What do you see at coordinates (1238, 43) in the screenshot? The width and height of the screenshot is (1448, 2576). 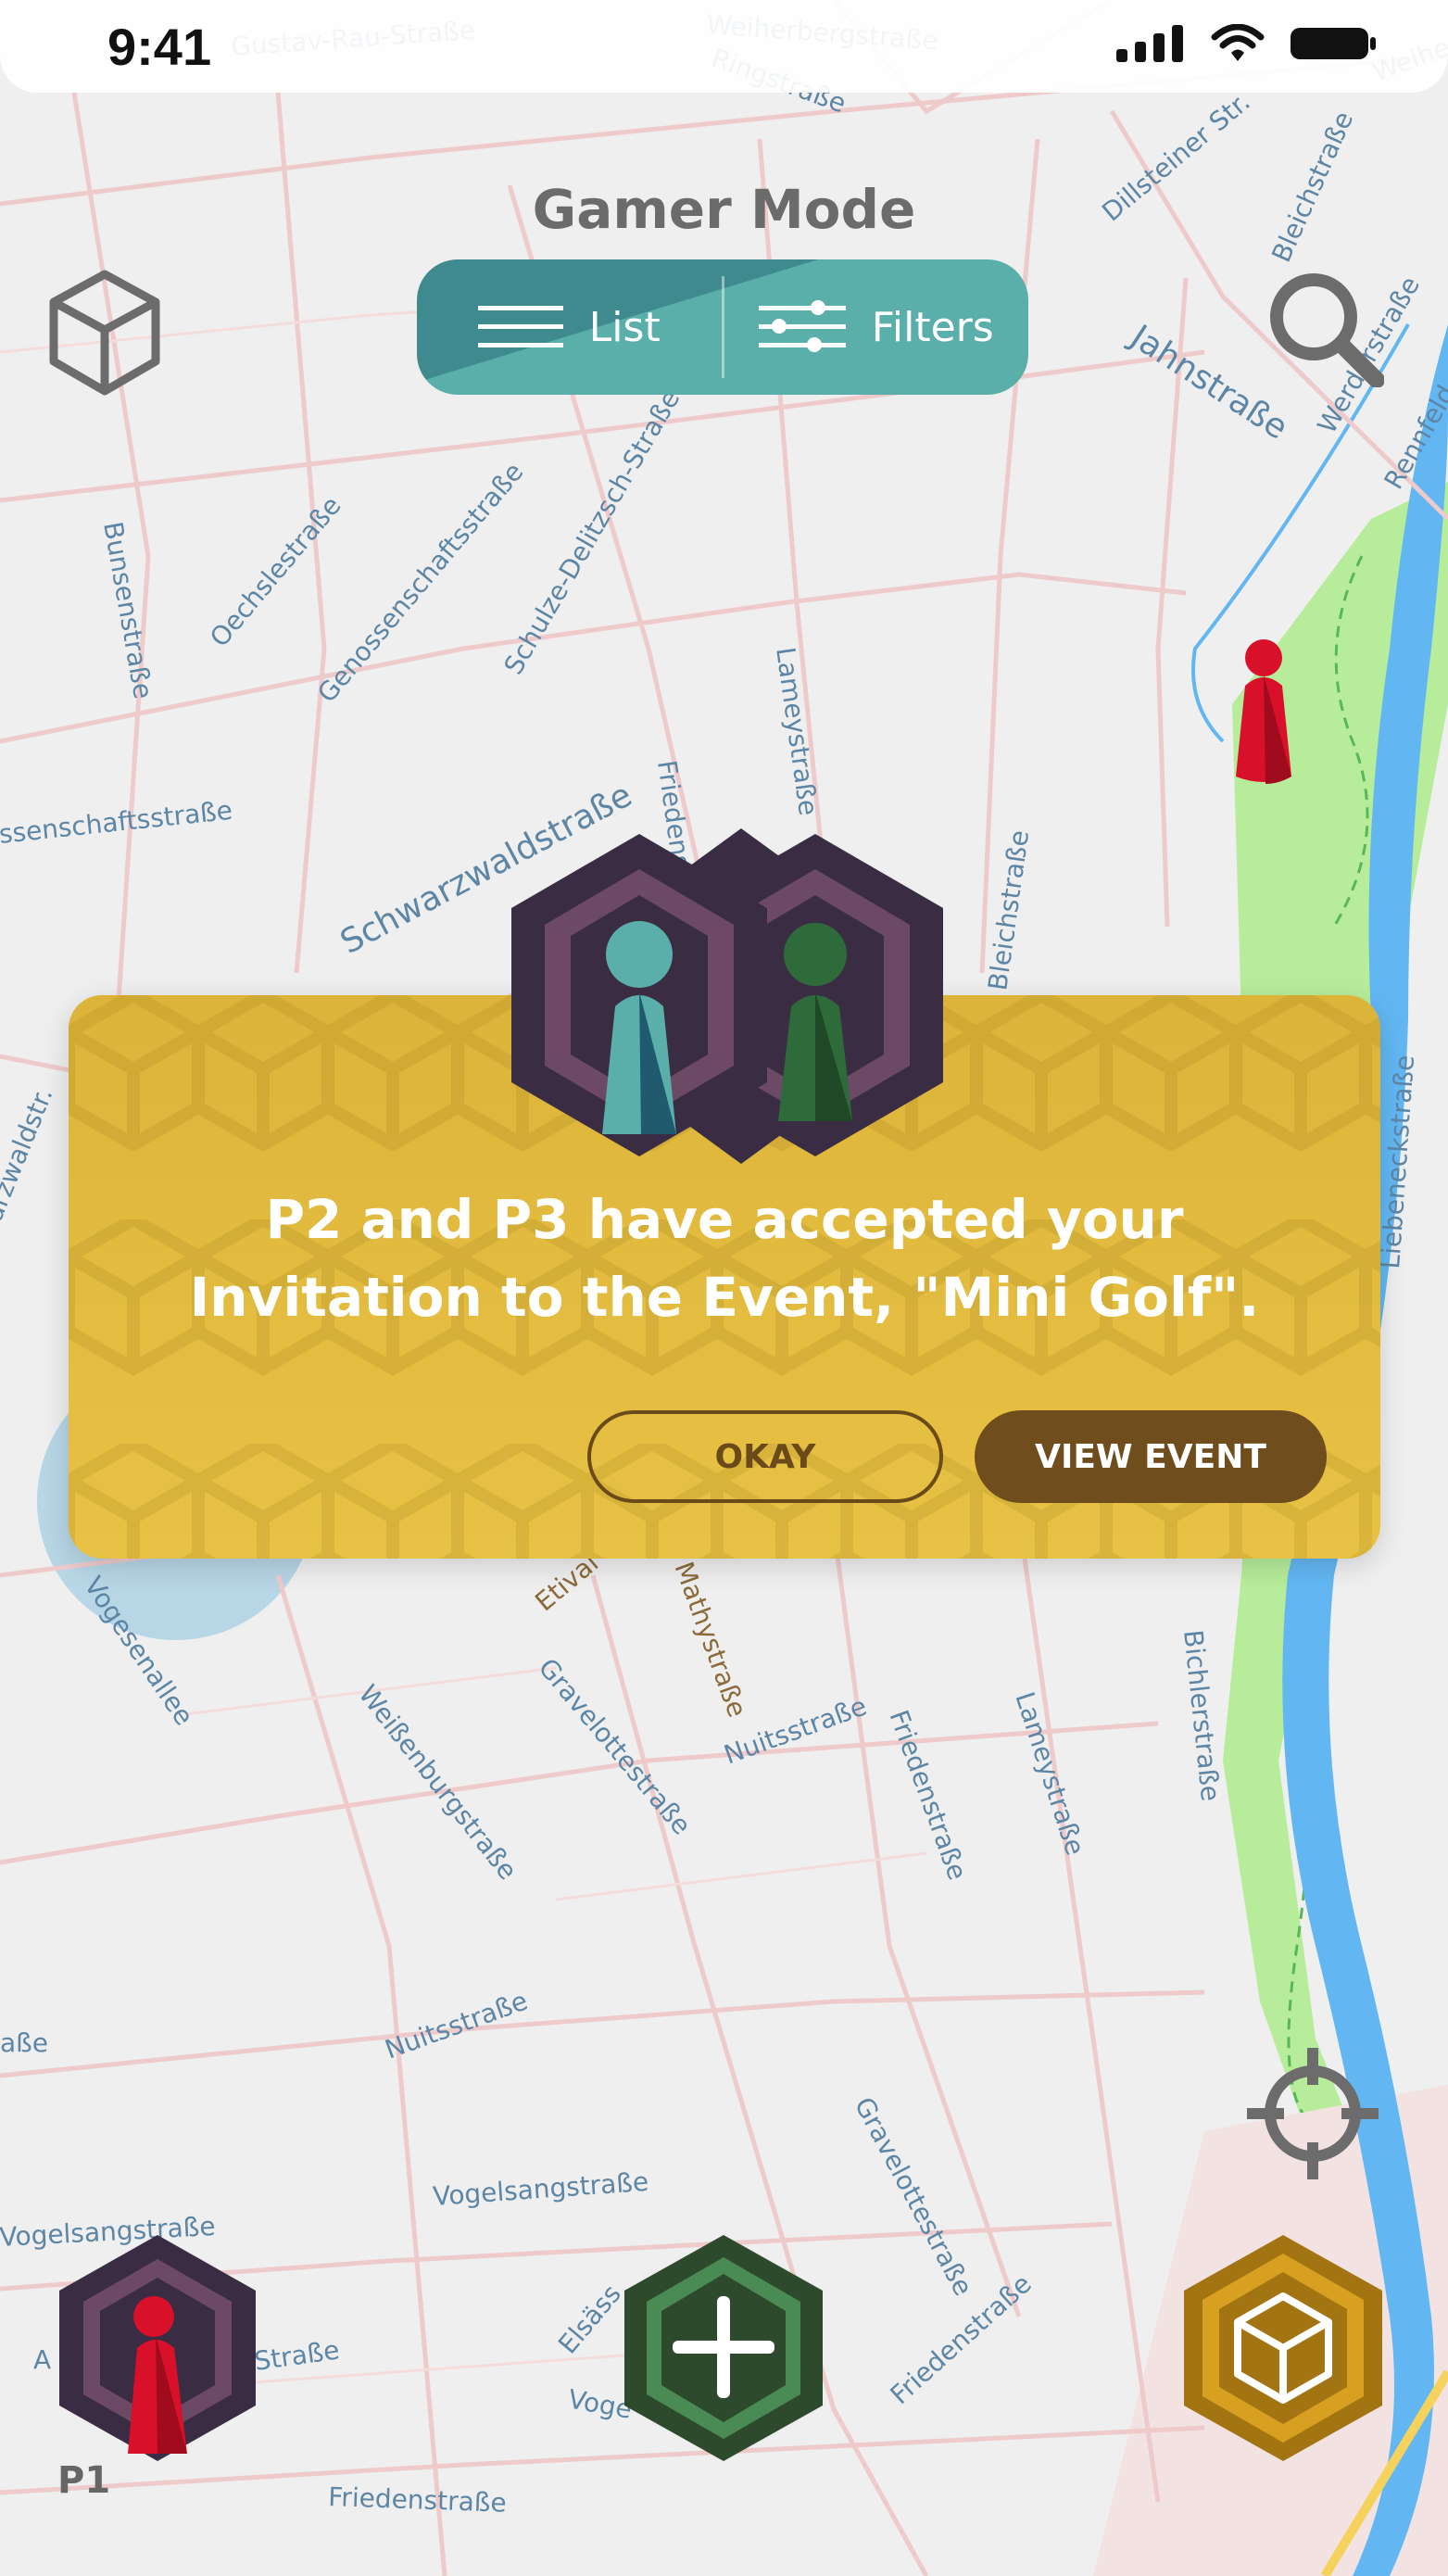 I see `wifi-icon` at bounding box center [1238, 43].